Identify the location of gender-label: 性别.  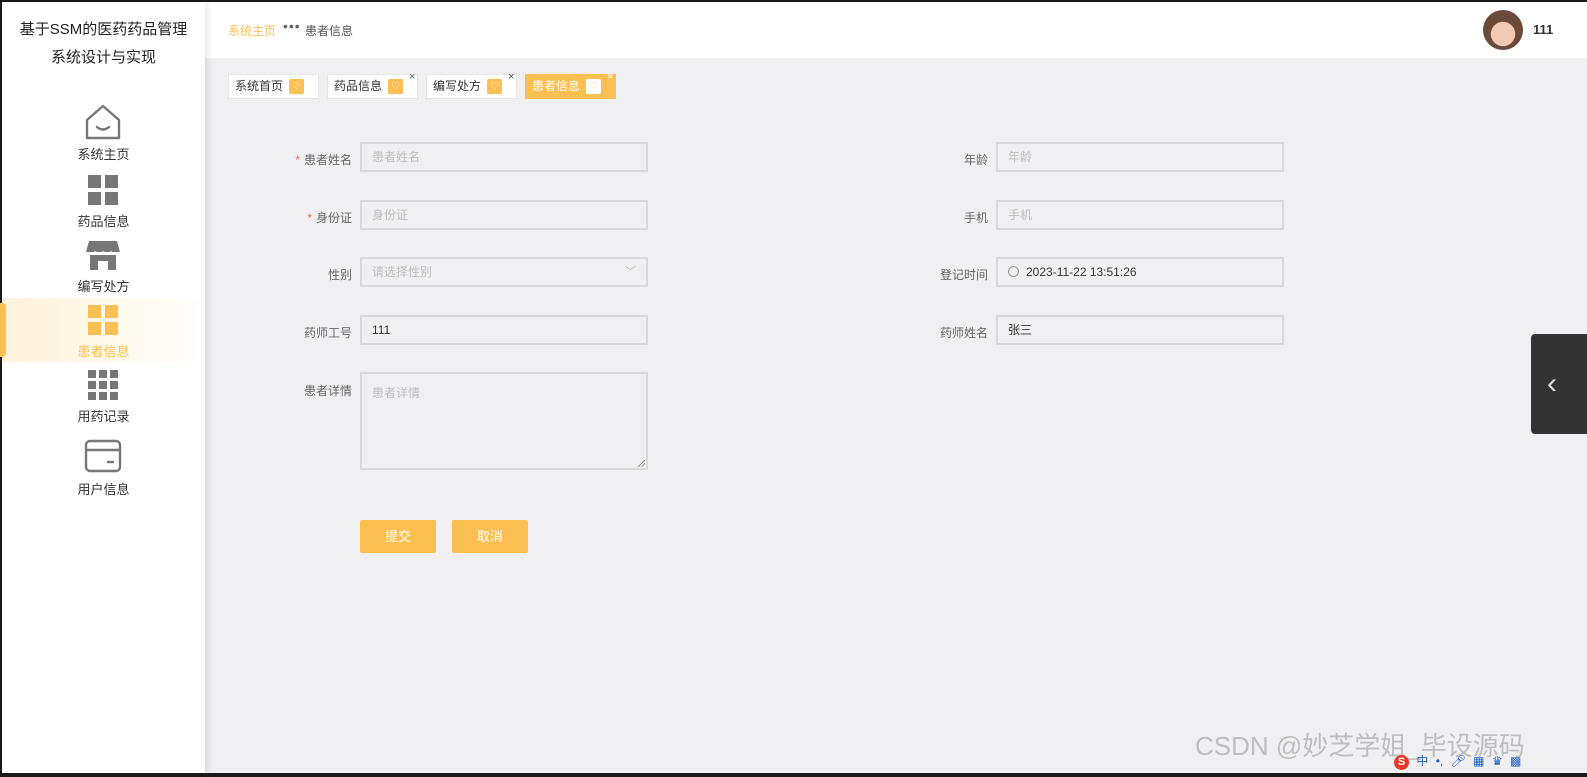
(339, 275).